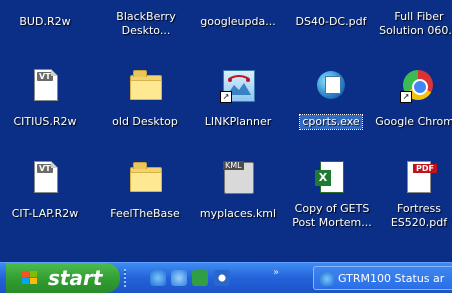 Image resolution: width=452 pixels, height=293 pixels. I want to click on media-player-icon, so click(222, 278).